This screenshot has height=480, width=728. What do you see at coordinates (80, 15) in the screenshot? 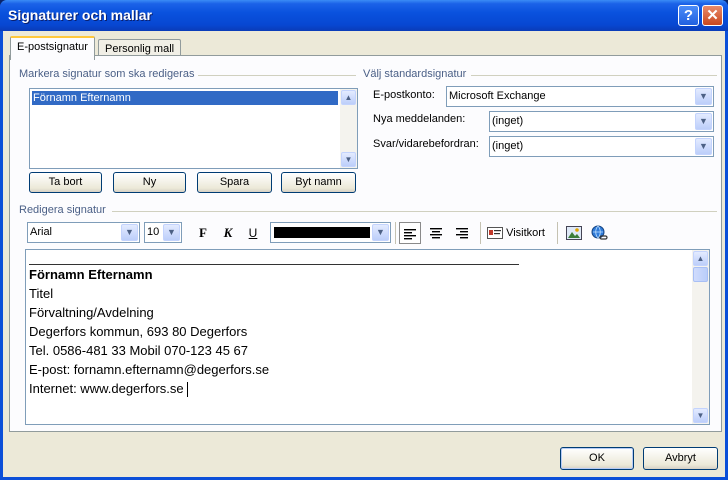
I see `window-title: Signaturer och mallar` at bounding box center [80, 15].